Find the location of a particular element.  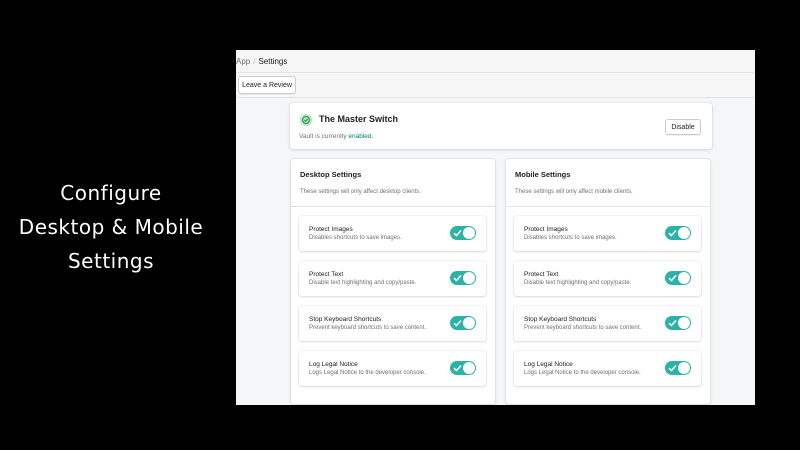

caption-line-2: Desktop & Mobile is located at coordinates (111, 227).